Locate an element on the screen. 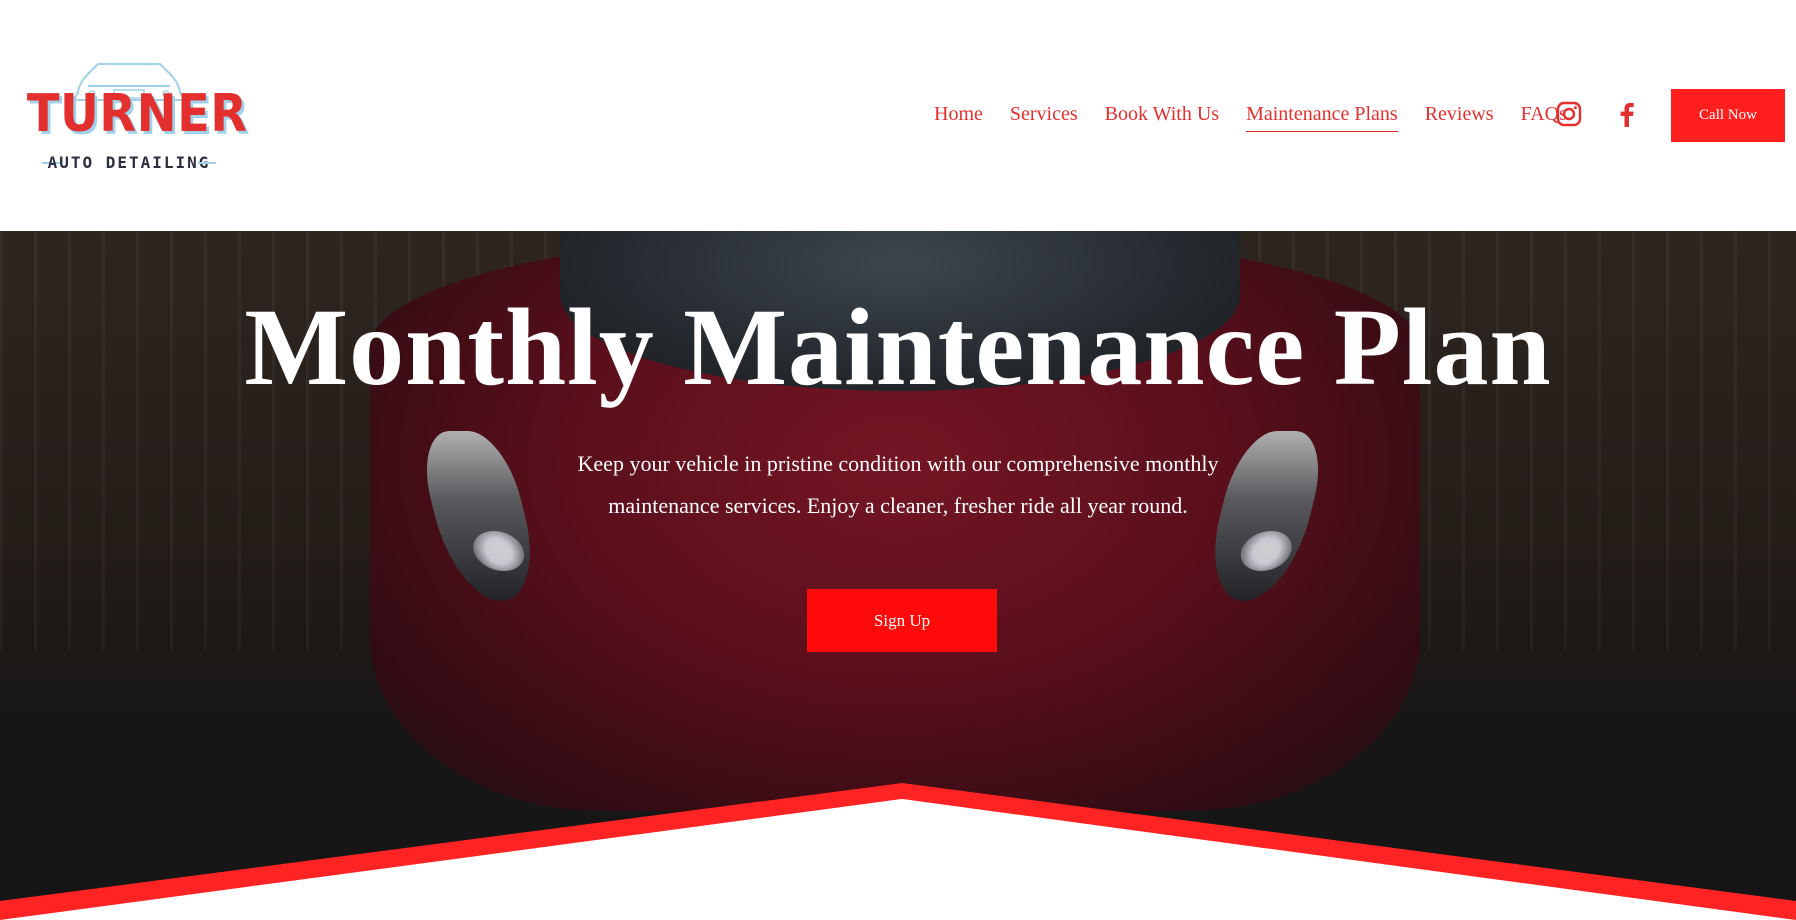 The height and width of the screenshot is (920, 1796). facebook-icon is located at coordinates (1628, 115).